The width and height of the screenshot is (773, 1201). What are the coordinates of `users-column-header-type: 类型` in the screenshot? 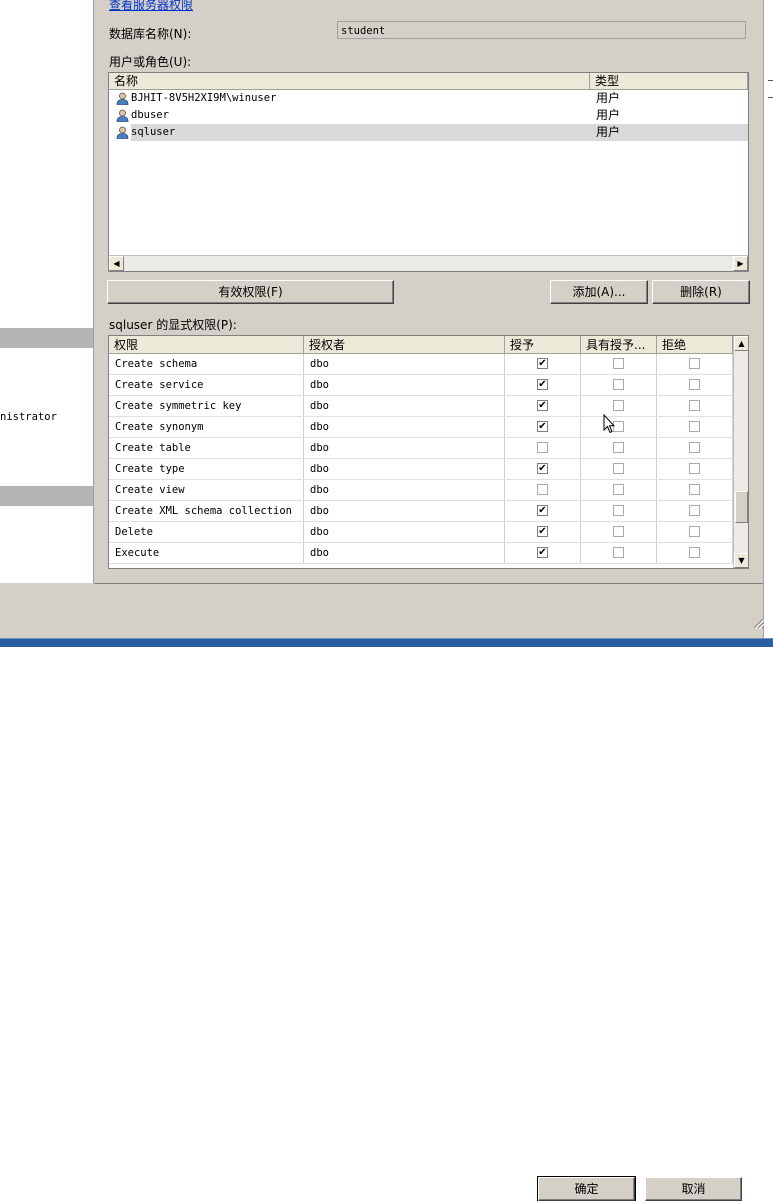 It's located at (669, 81).